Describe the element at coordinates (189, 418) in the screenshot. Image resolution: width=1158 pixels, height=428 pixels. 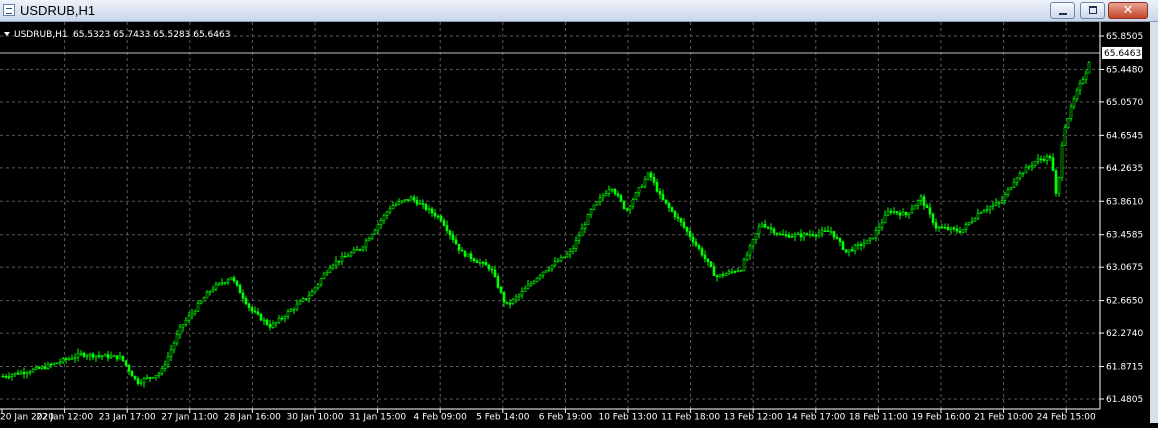
I see `time-tick-label: 27 Jan 11:00` at that location.